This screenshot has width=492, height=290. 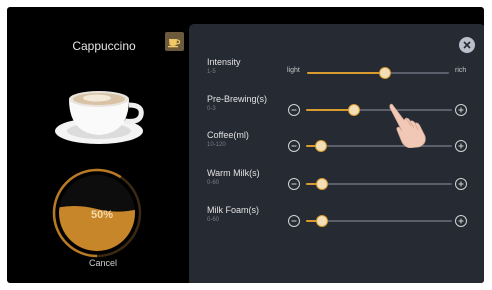 What do you see at coordinates (237, 99) in the screenshot?
I see `setting-label: Pre-Brewing(s)` at bounding box center [237, 99].